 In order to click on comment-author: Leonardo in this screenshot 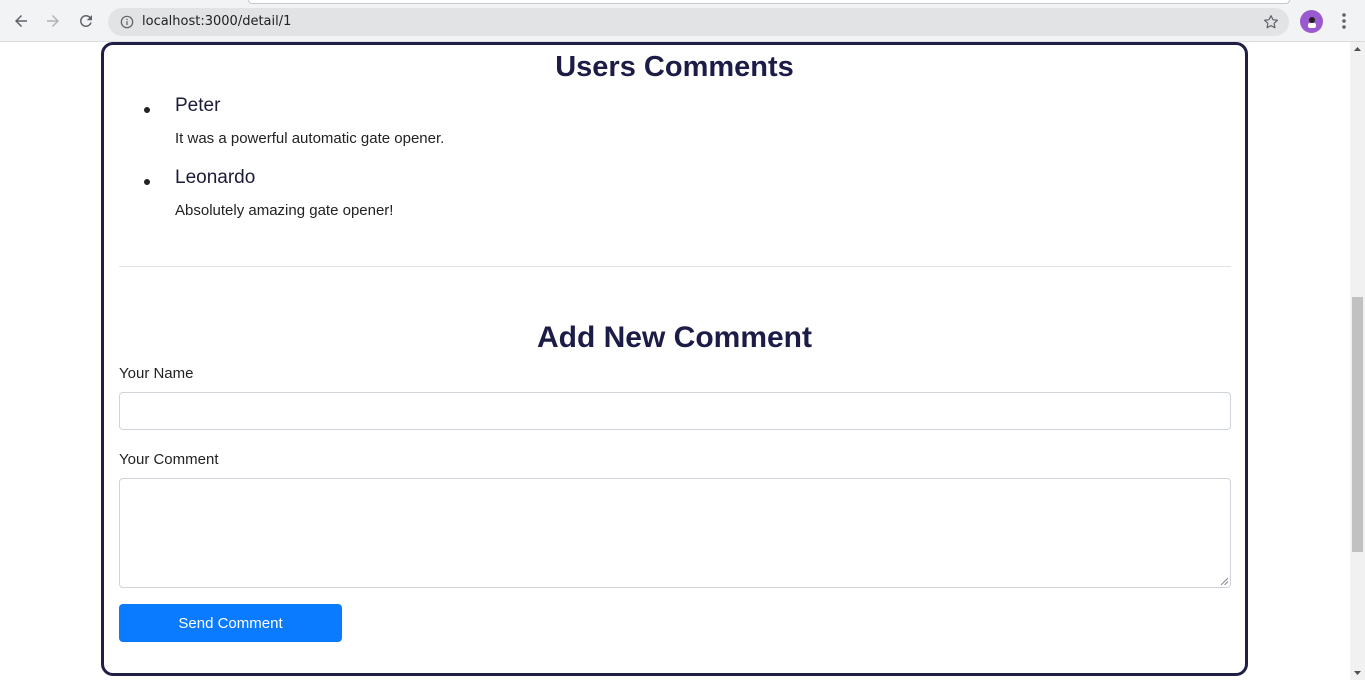, I will do `click(215, 177)`.